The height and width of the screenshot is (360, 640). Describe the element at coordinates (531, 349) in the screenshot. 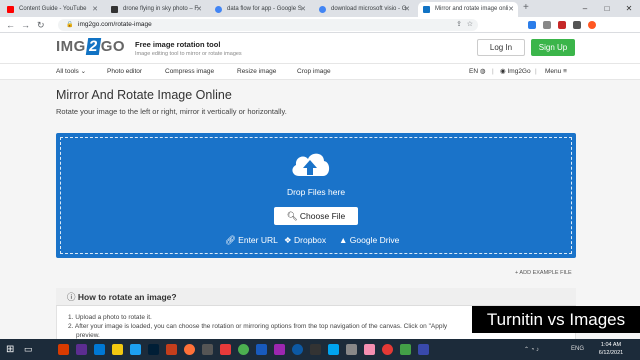

I see `tray-icons: ⌃ ◔ ♪` at that location.